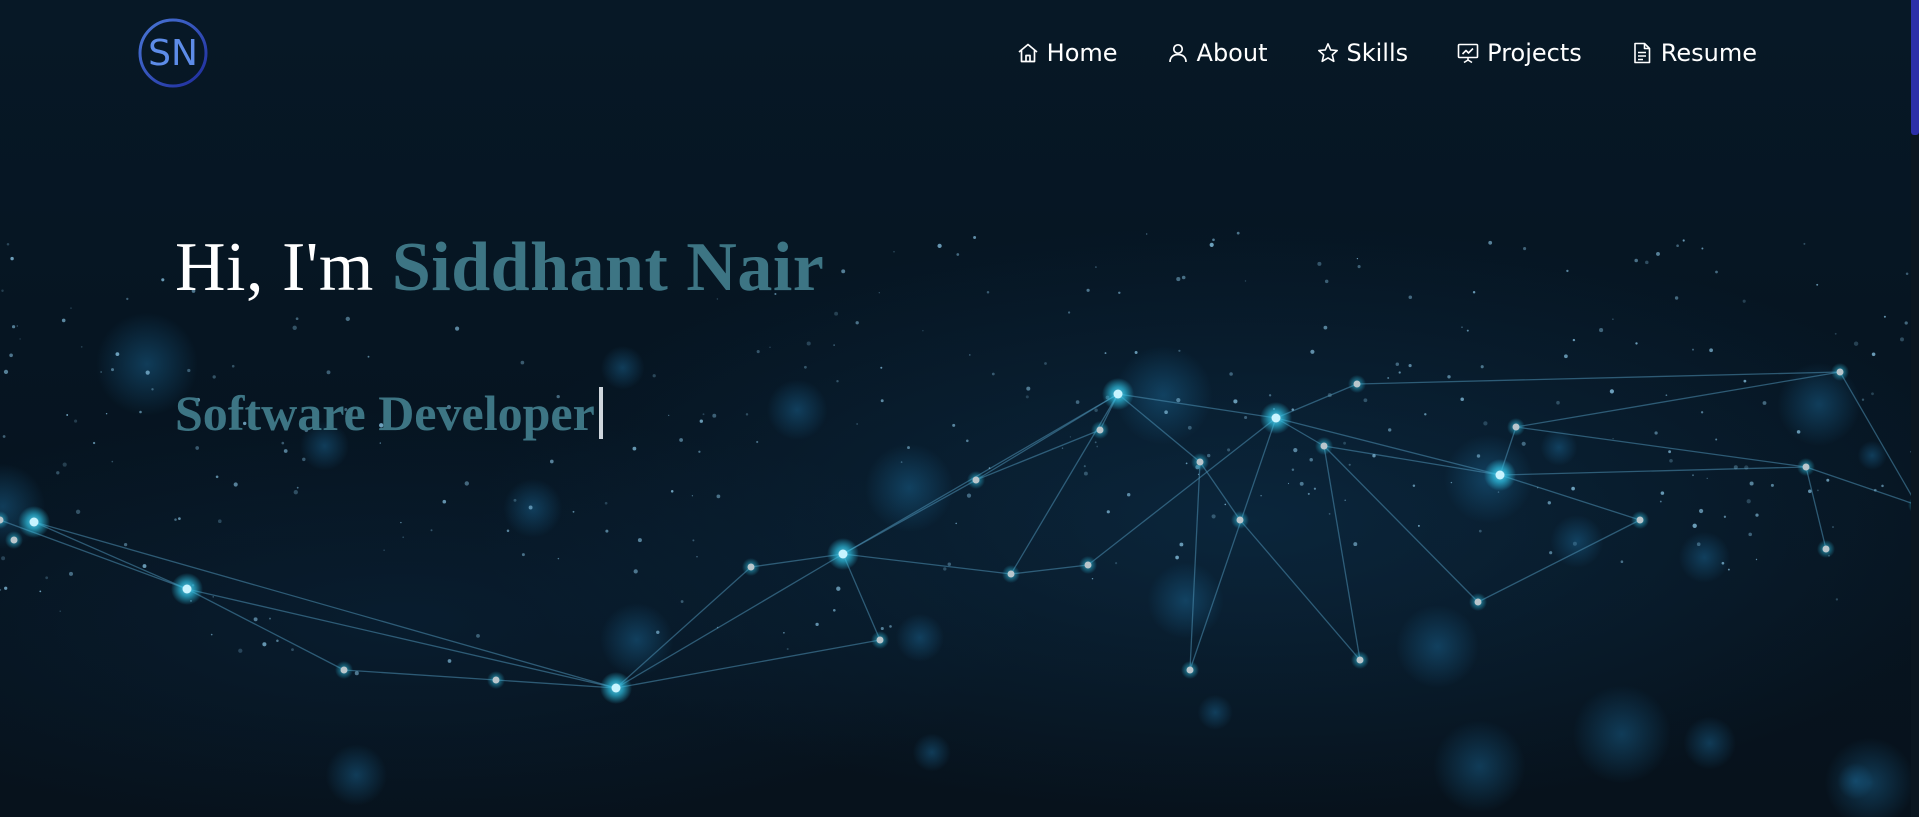  What do you see at coordinates (1915, 67) in the screenshot?
I see `scrollbar-thumb` at bounding box center [1915, 67].